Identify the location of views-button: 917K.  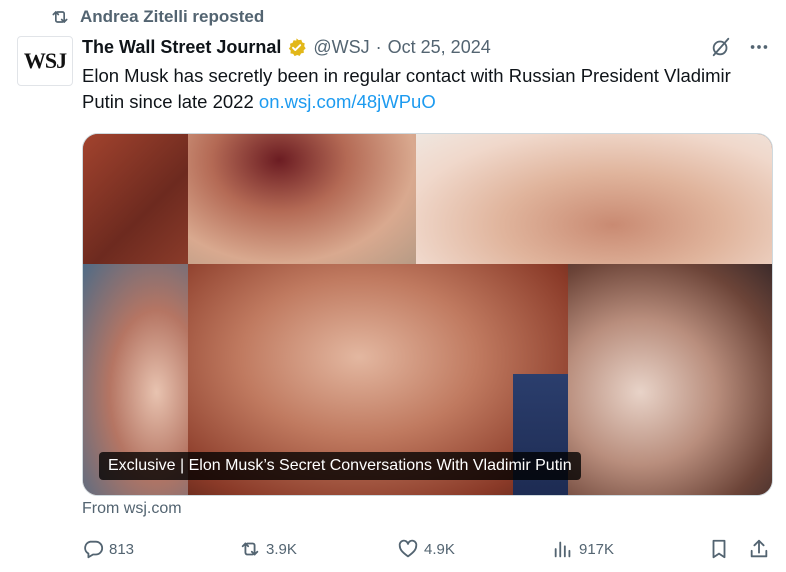
(583, 549).